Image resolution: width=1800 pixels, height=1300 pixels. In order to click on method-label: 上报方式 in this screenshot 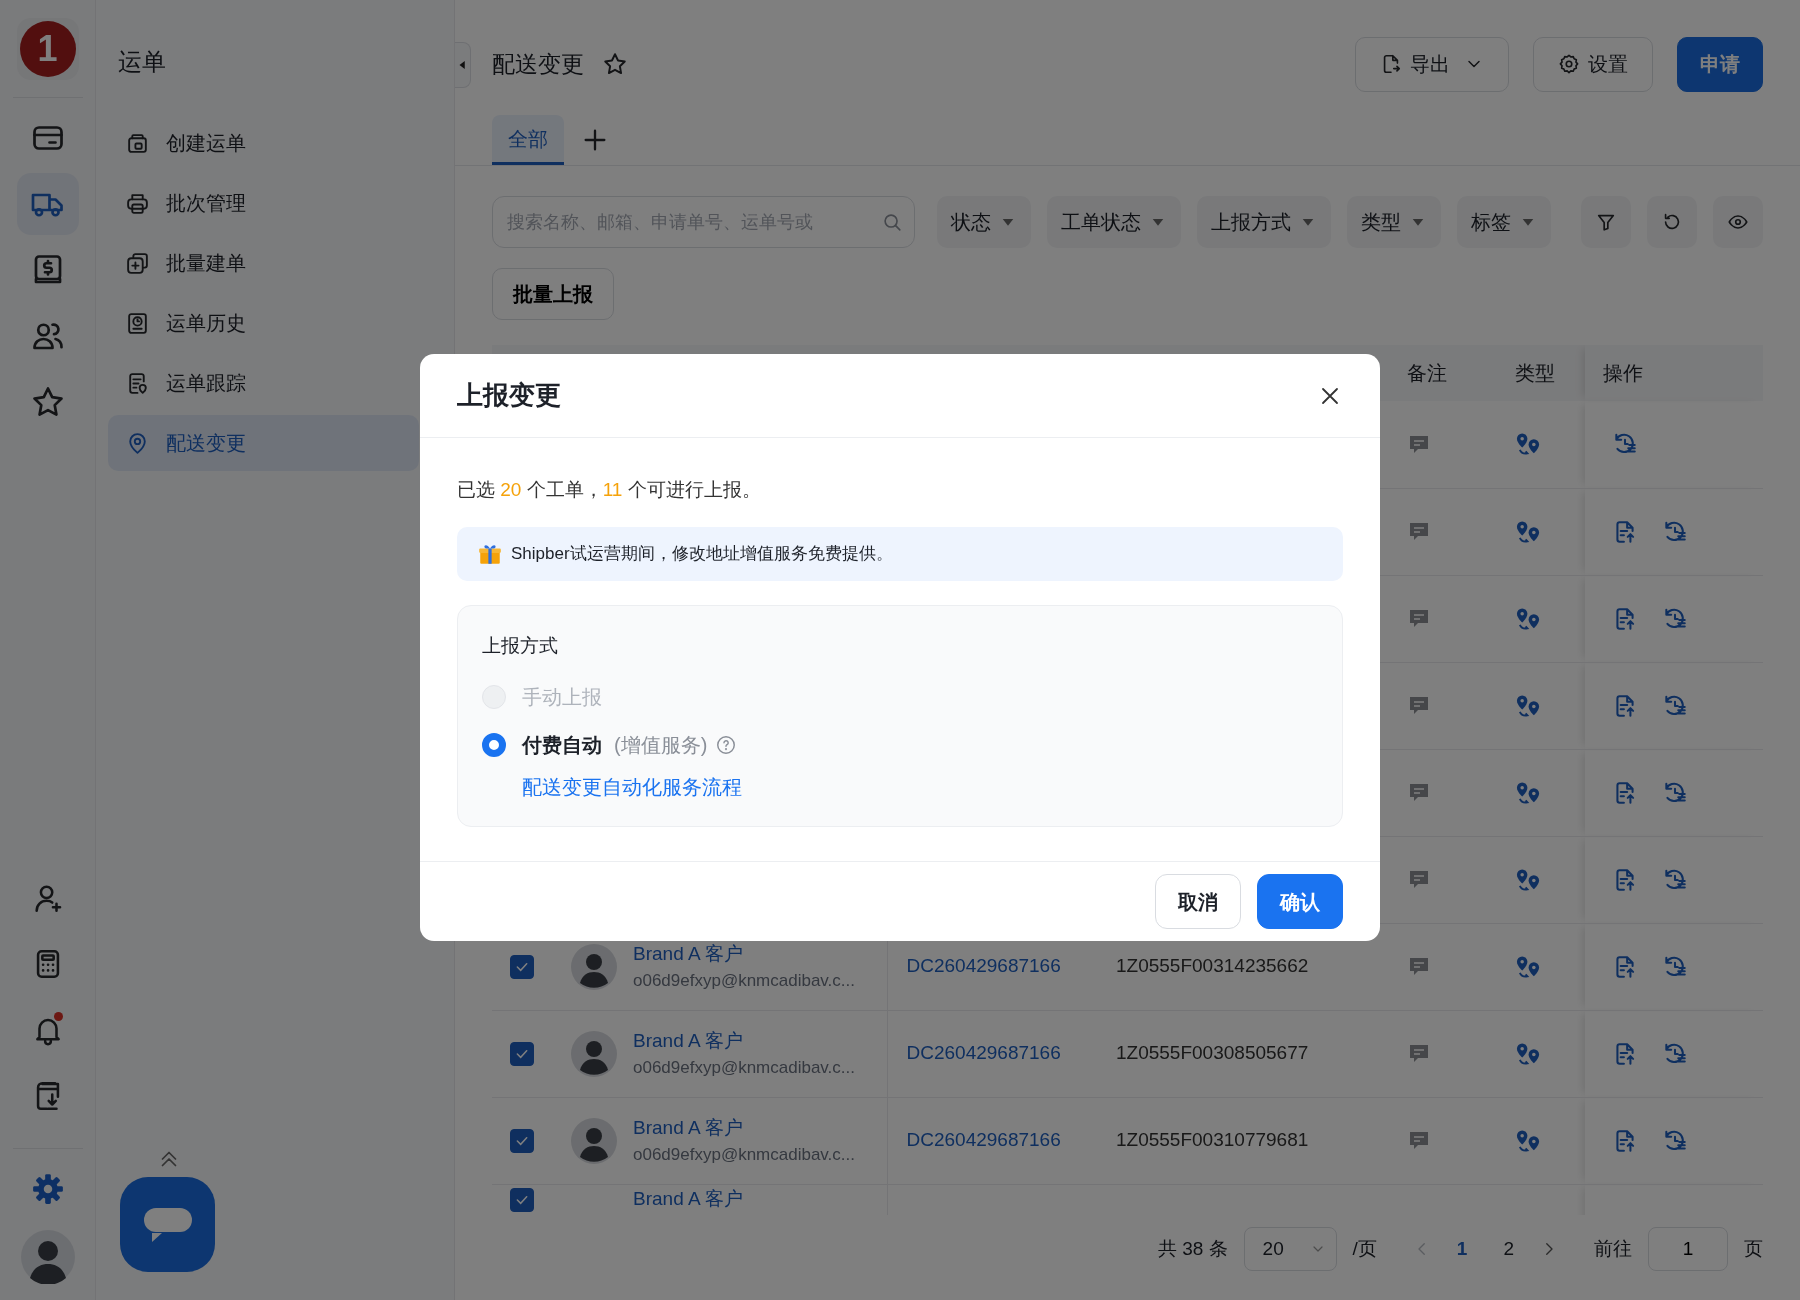, I will do `click(520, 645)`.